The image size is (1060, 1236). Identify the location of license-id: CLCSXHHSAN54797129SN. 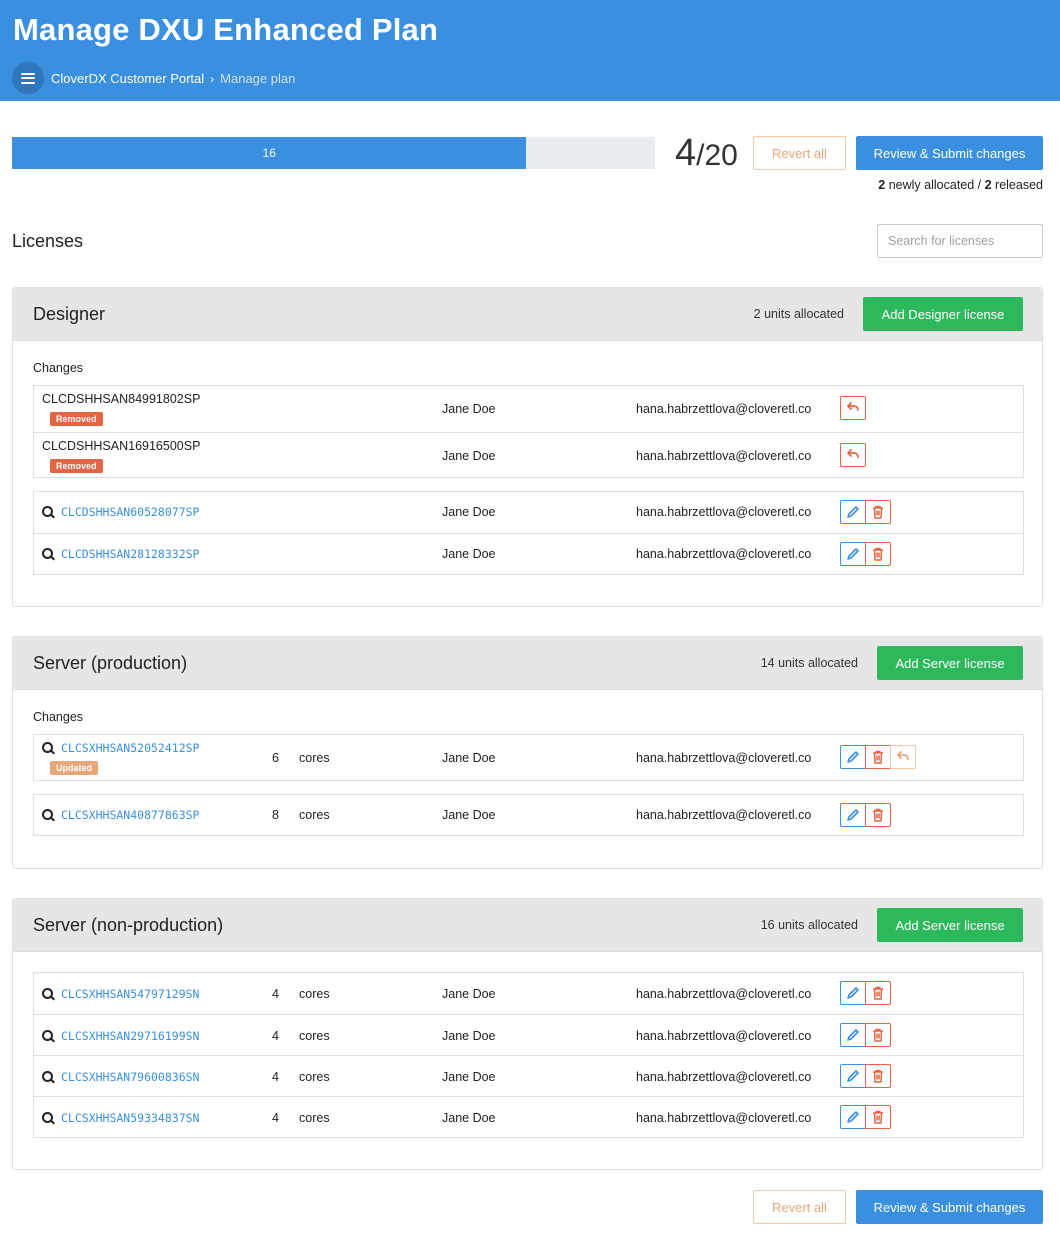
(130, 994).